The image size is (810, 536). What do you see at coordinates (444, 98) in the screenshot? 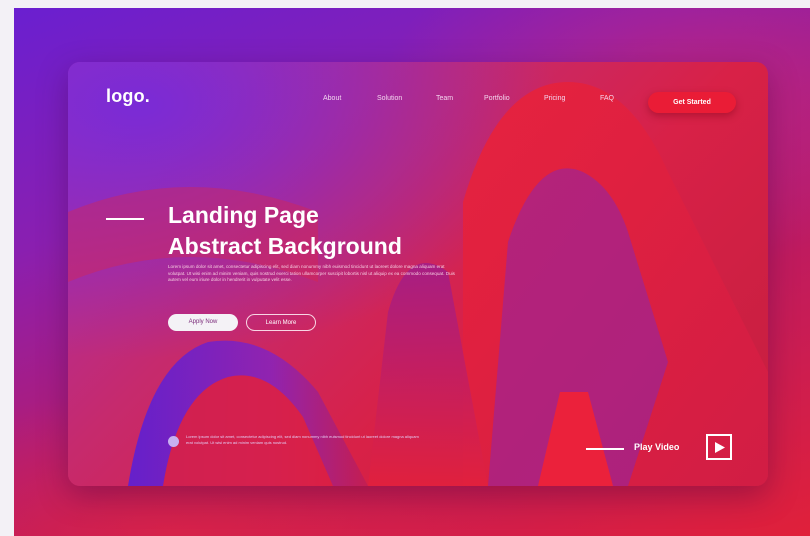
I see `nav-link-team: Team` at bounding box center [444, 98].